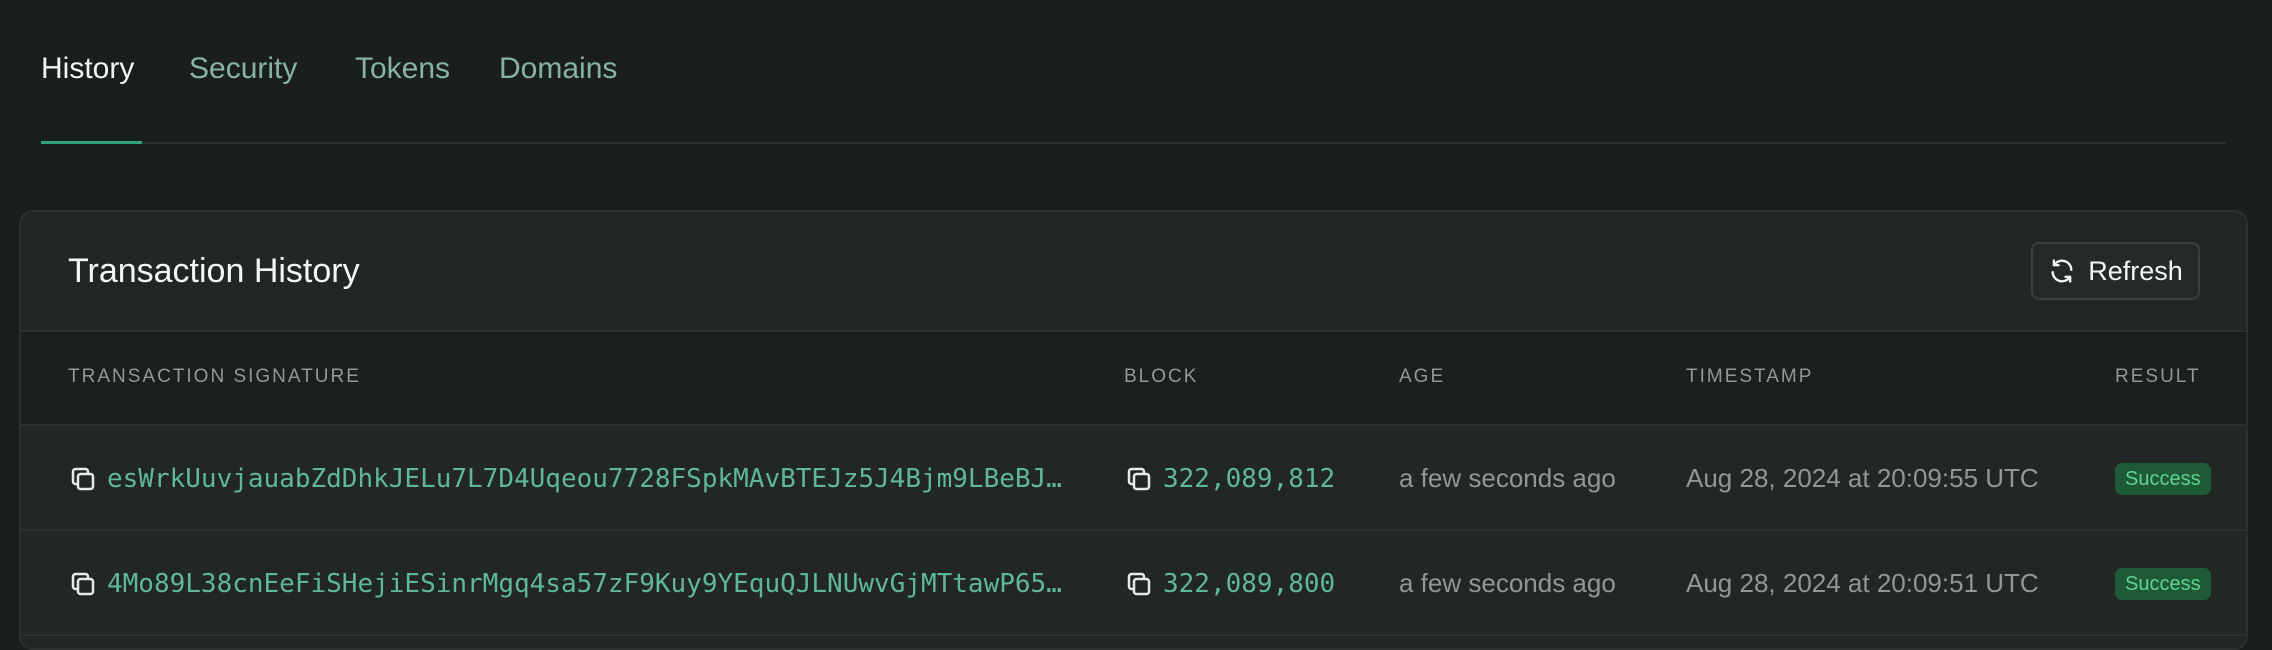 This screenshot has width=2272, height=650. Describe the element at coordinates (1249, 479) in the screenshot. I see `block-link: 322,089,812` at that location.